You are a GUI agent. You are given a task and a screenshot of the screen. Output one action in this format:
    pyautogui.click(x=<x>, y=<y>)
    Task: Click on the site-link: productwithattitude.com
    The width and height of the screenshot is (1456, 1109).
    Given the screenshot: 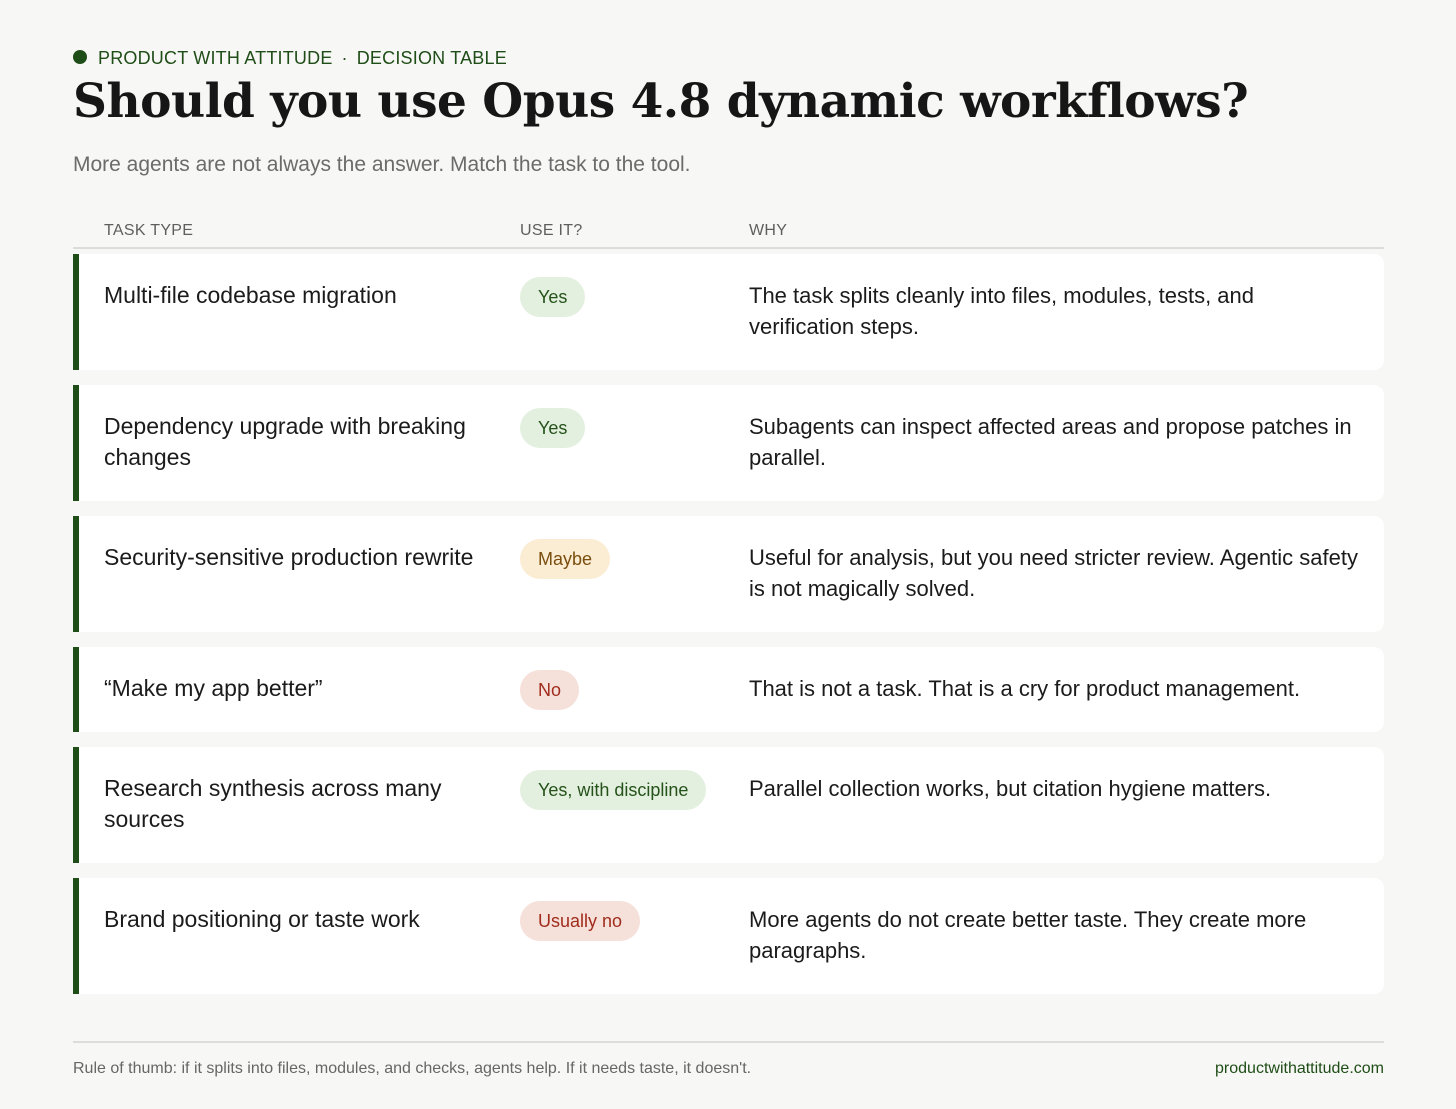 What is the action you would take?
    pyautogui.click(x=1299, y=1069)
    